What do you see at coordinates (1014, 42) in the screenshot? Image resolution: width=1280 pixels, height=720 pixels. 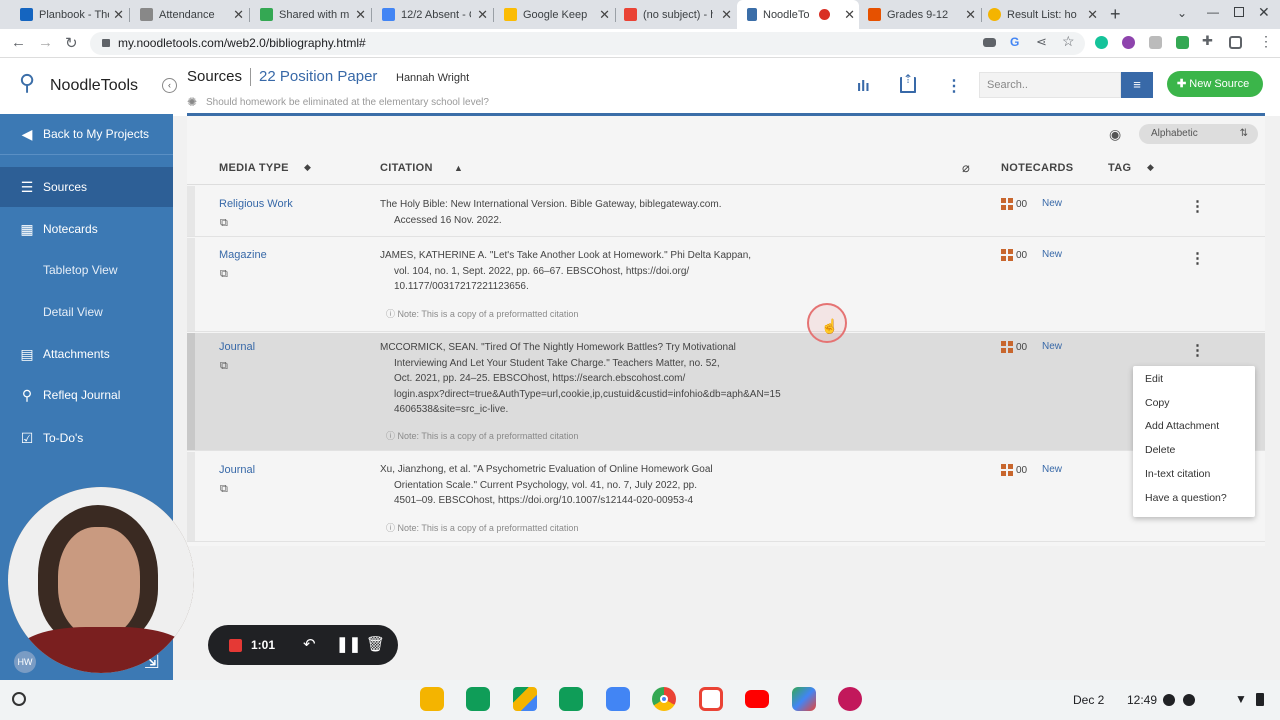 I see `google-icon: G` at bounding box center [1014, 42].